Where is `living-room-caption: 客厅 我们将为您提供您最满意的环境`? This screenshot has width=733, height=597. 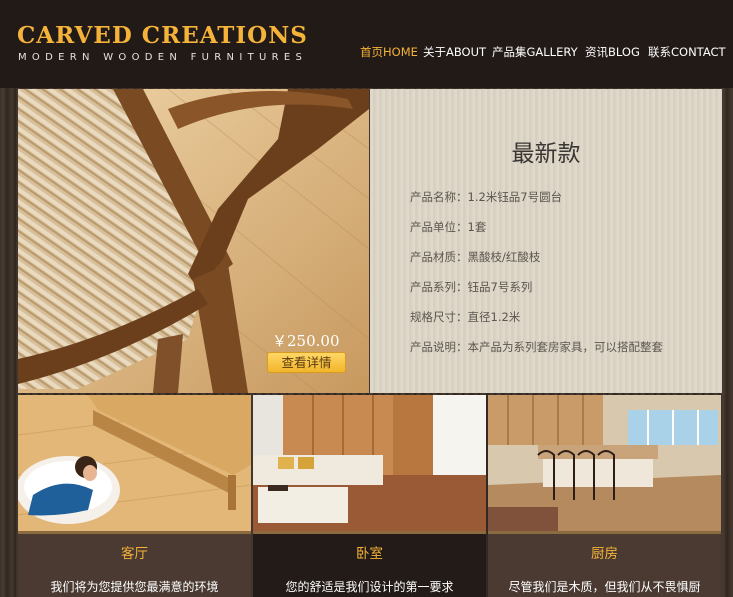
living-room-caption: 客厅 我们将为您提供您最满意的环境 is located at coordinates (134, 564).